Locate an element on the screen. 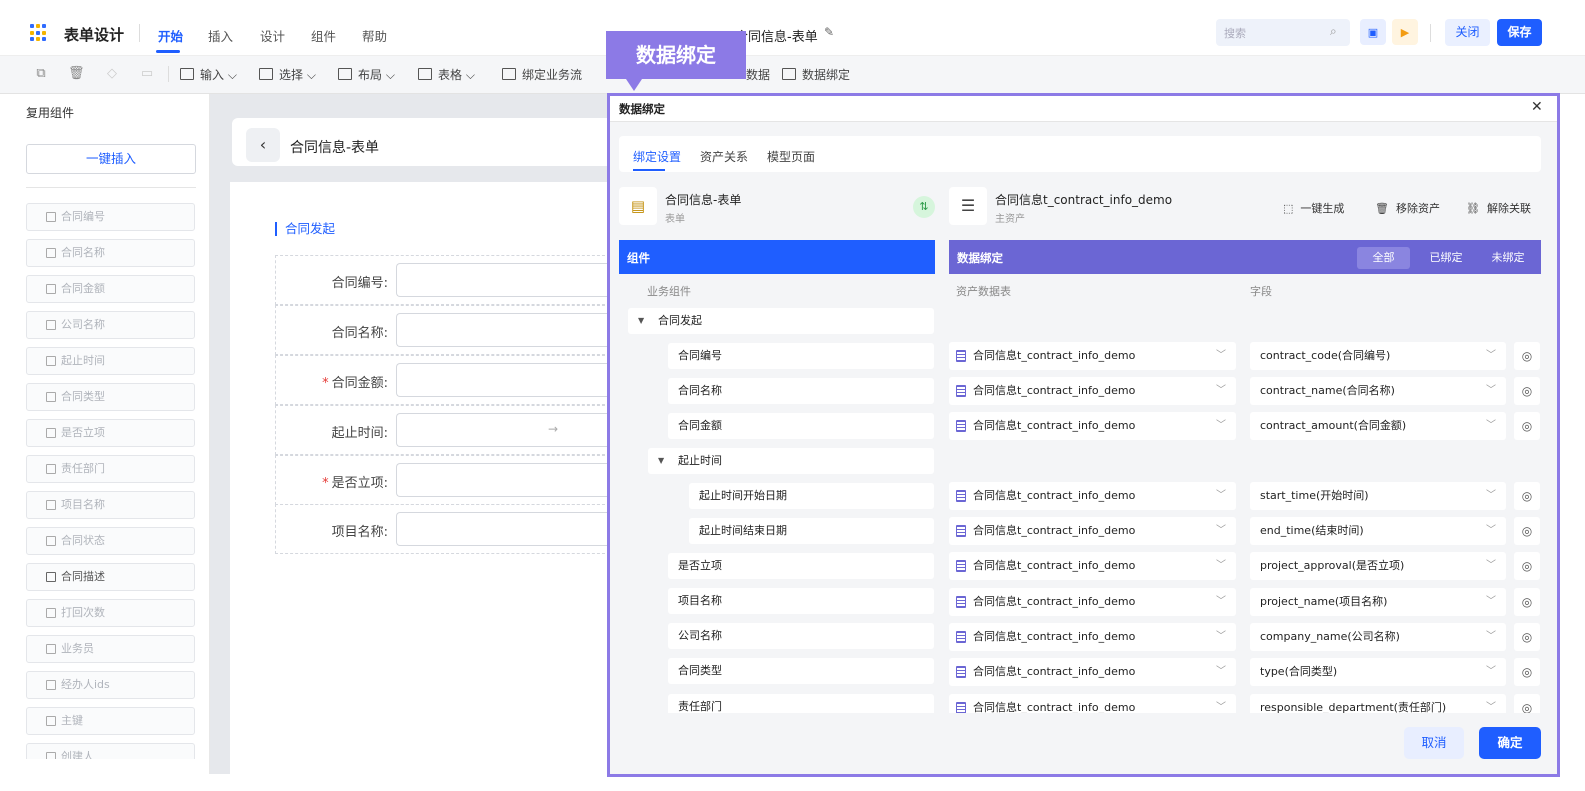 The height and width of the screenshot is (791, 1585). component-item: 创建人 is located at coordinates (110, 751).